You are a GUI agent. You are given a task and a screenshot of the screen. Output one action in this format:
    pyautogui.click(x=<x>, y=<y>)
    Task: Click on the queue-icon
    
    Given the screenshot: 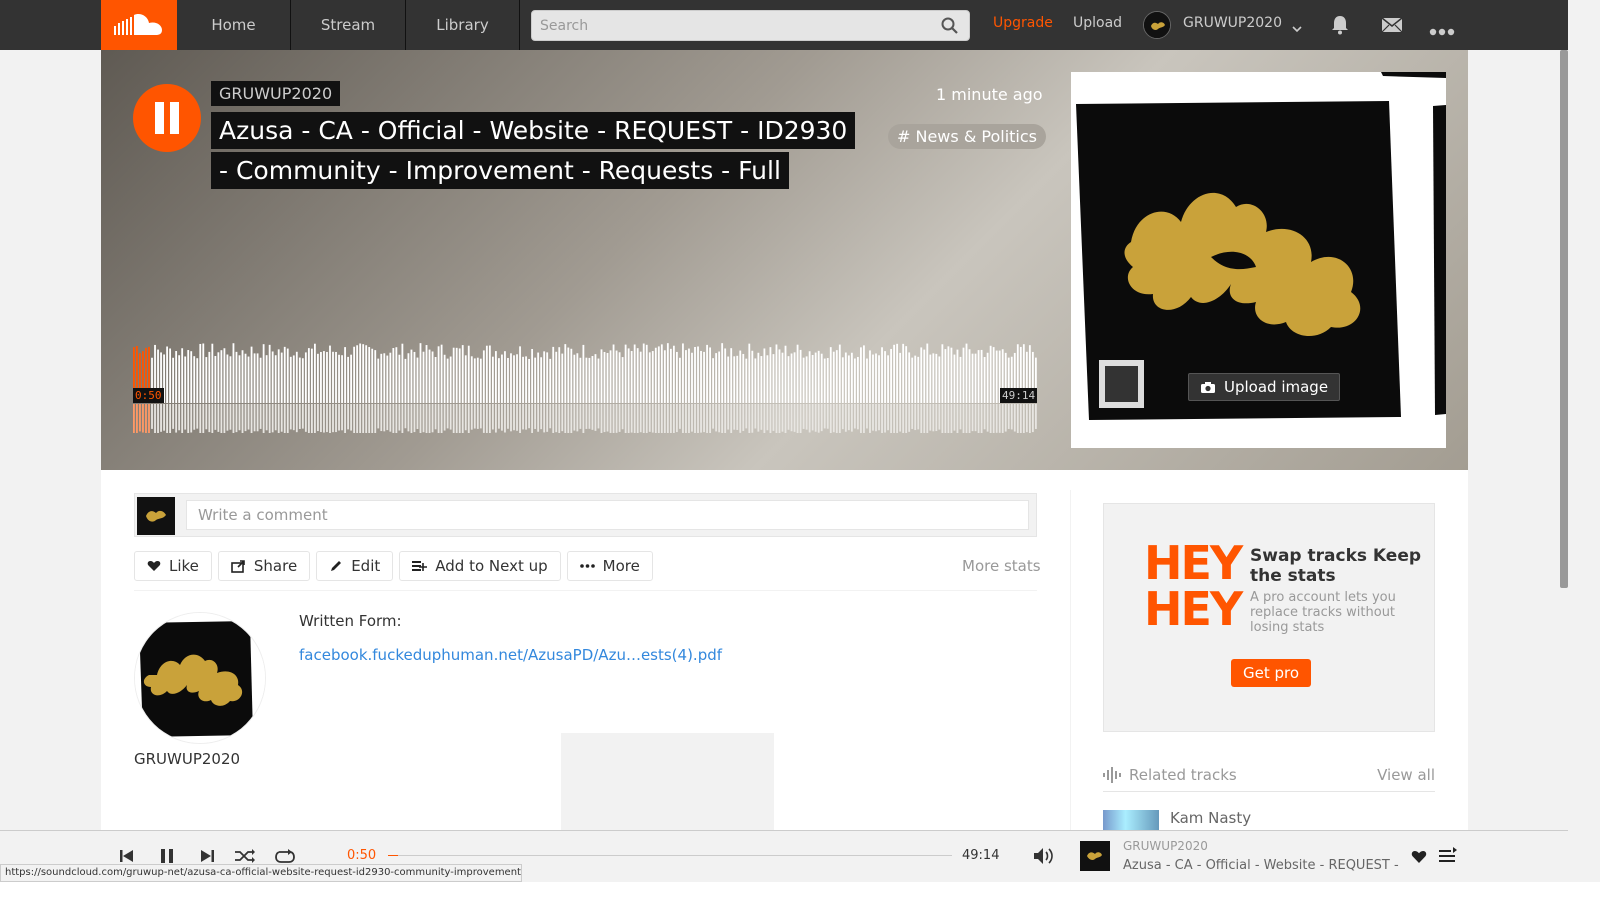 What is the action you would take?
    pyautogui.click(x=1448, y=857)
    